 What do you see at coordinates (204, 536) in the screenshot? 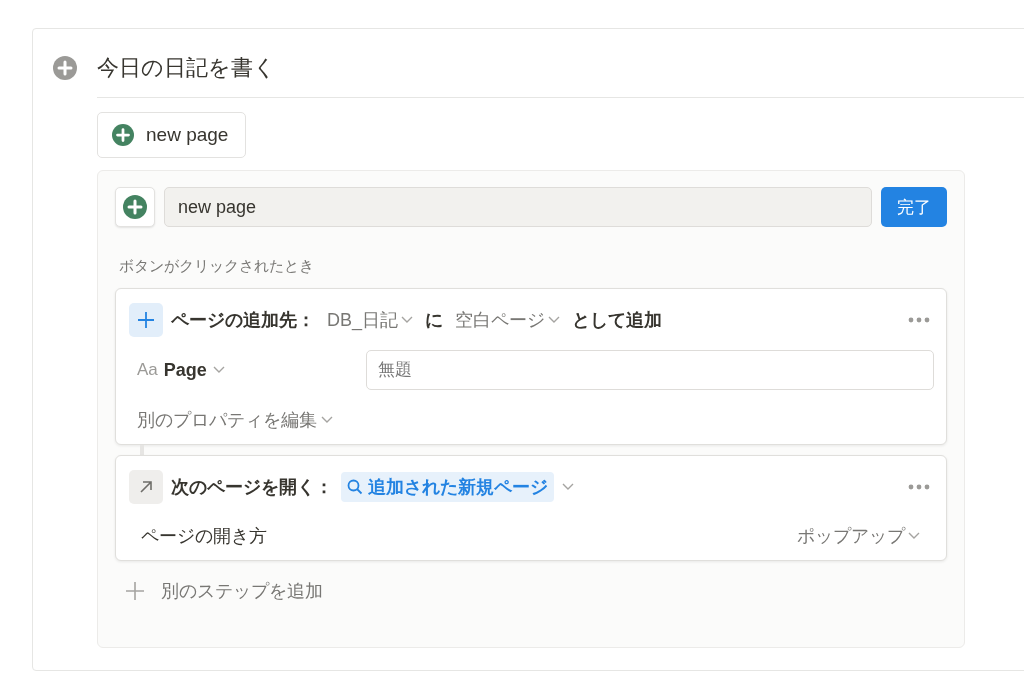
I see `option-label: ページの開き方` at bounding box center [204, 536].